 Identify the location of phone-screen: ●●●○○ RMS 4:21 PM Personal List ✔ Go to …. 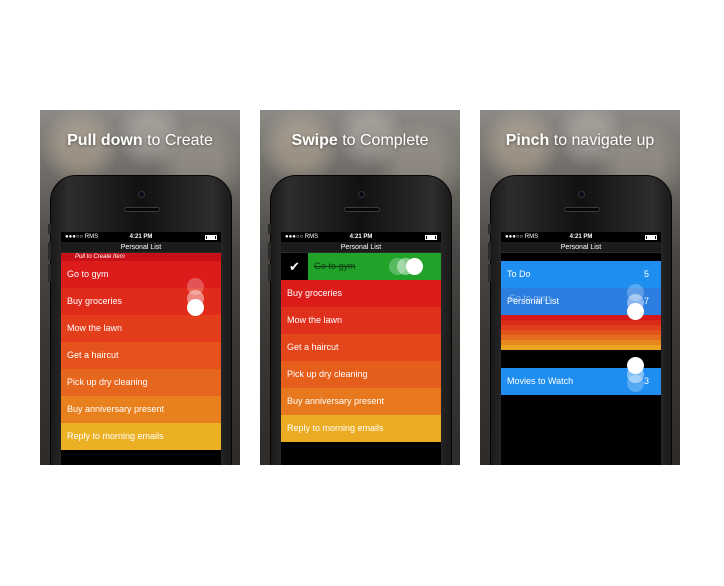
(361, 348).